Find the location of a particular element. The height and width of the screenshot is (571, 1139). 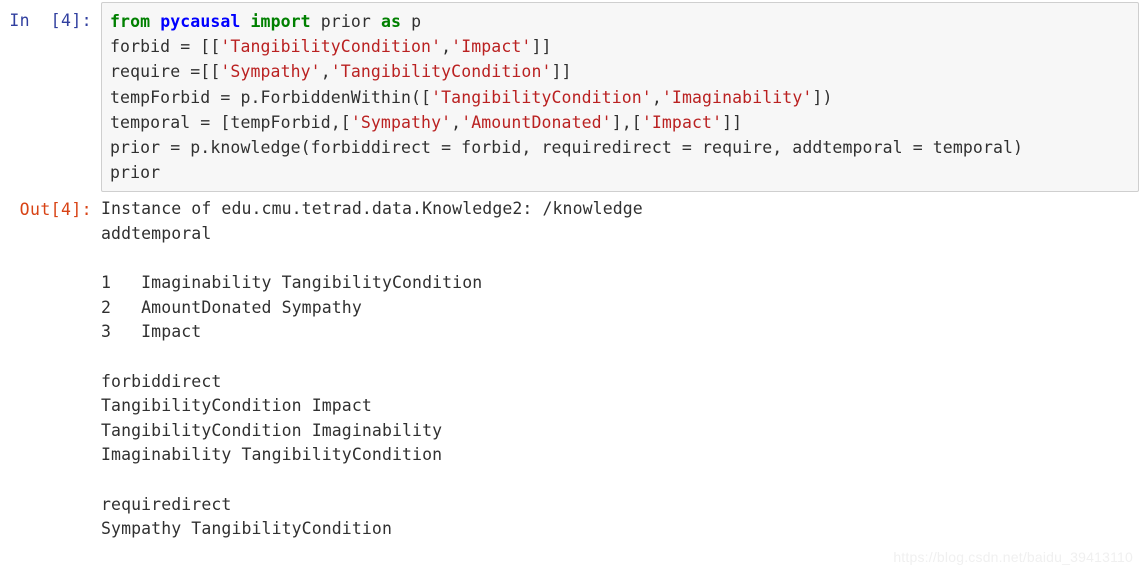

output-line: Sympathy TangibilityCondition is located at coordinates (246, 529).